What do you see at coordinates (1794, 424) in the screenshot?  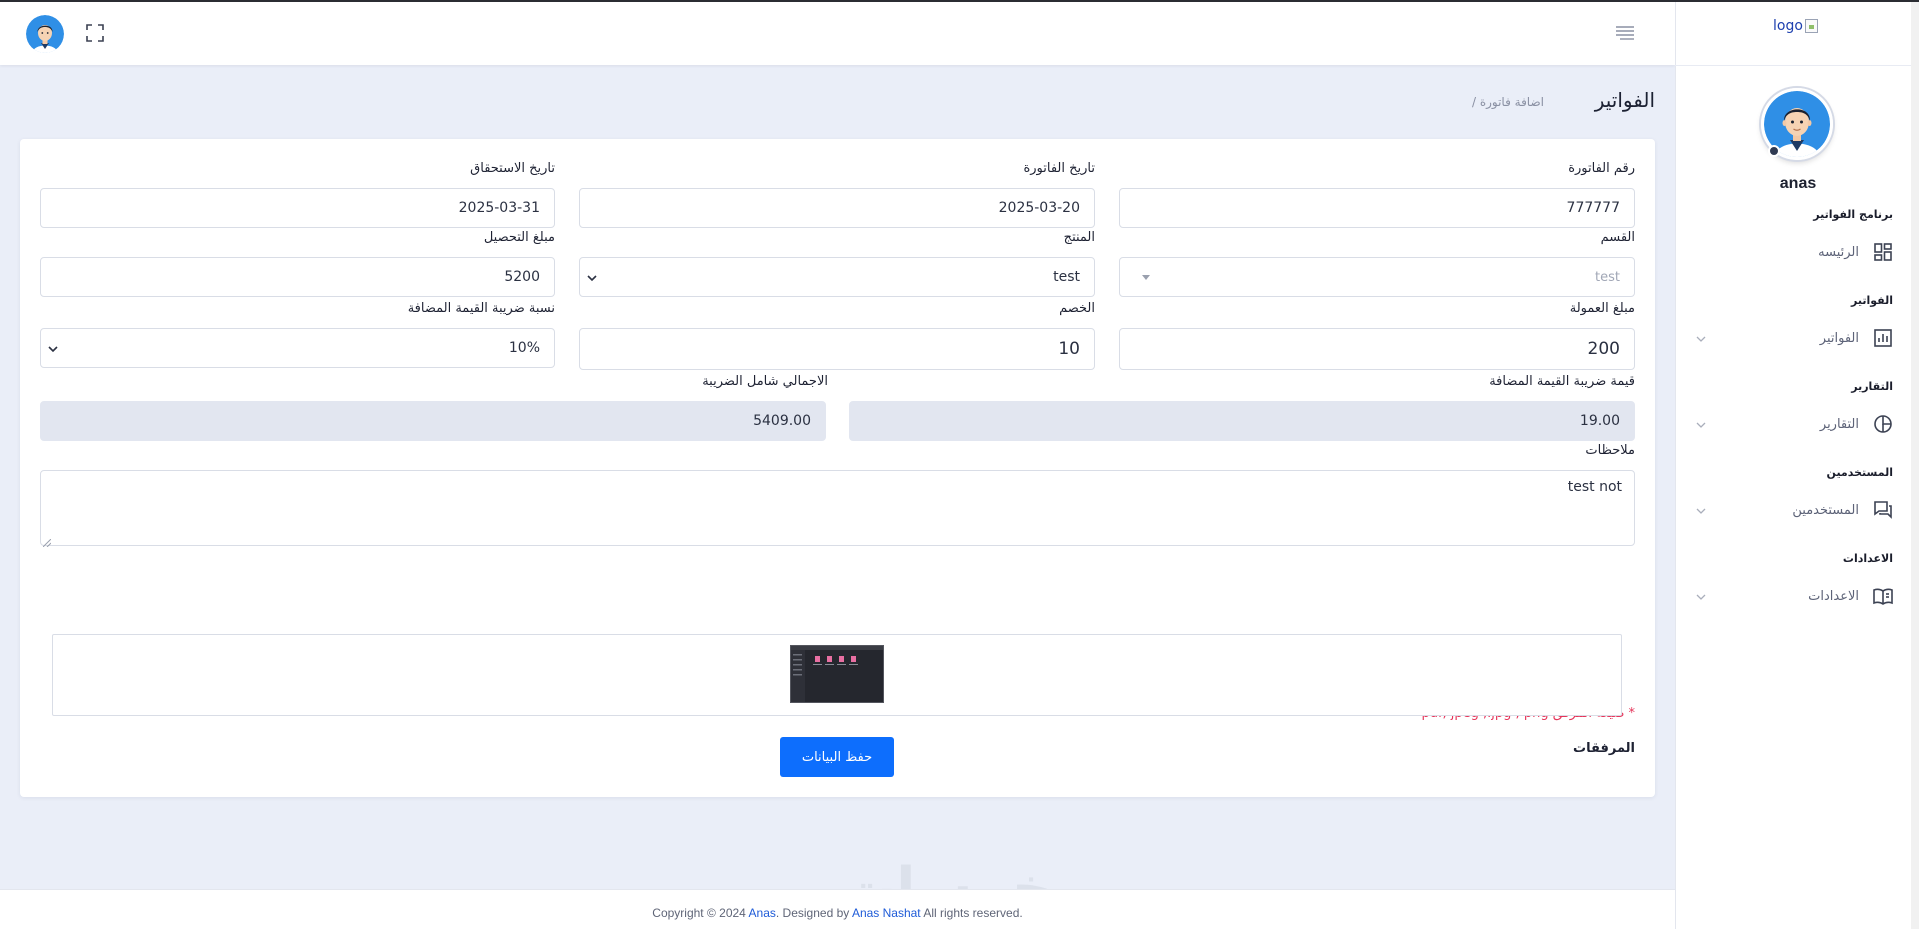 I see `sidebar-item-reports: التقارير` at bounding box center [1794, 424].